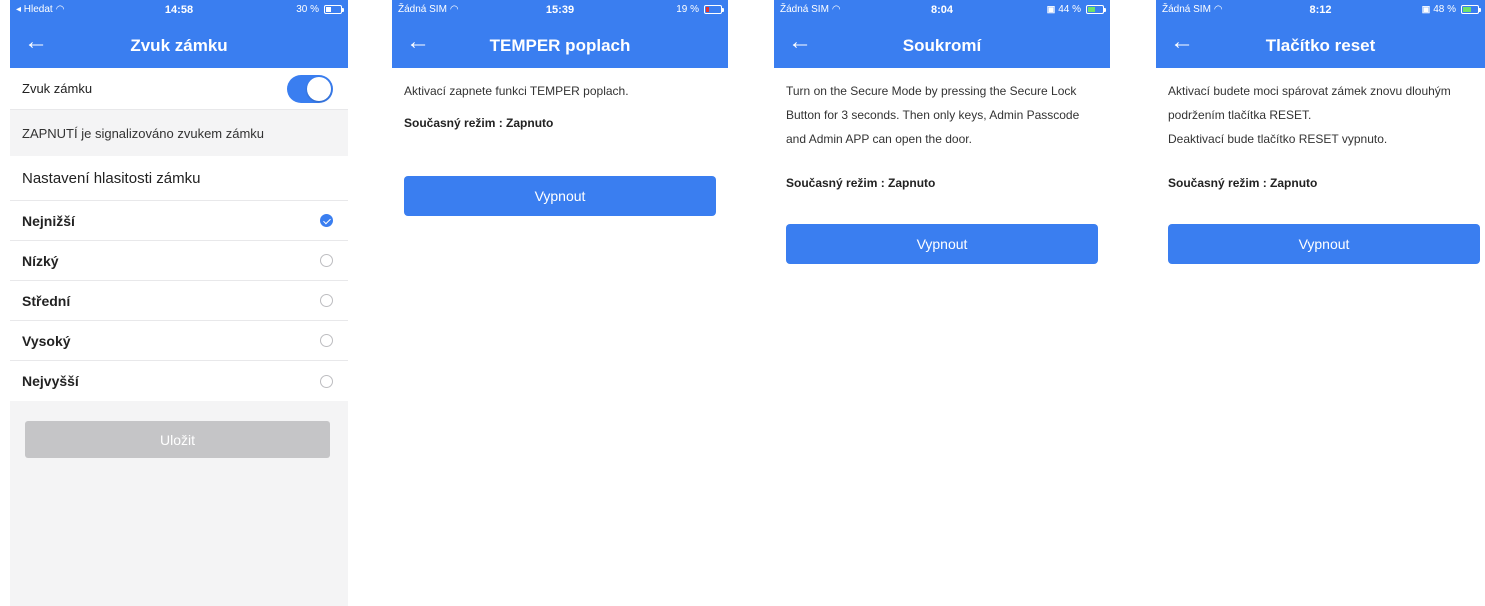  I want to click on option-label: Vysoký, so click(46, 340).